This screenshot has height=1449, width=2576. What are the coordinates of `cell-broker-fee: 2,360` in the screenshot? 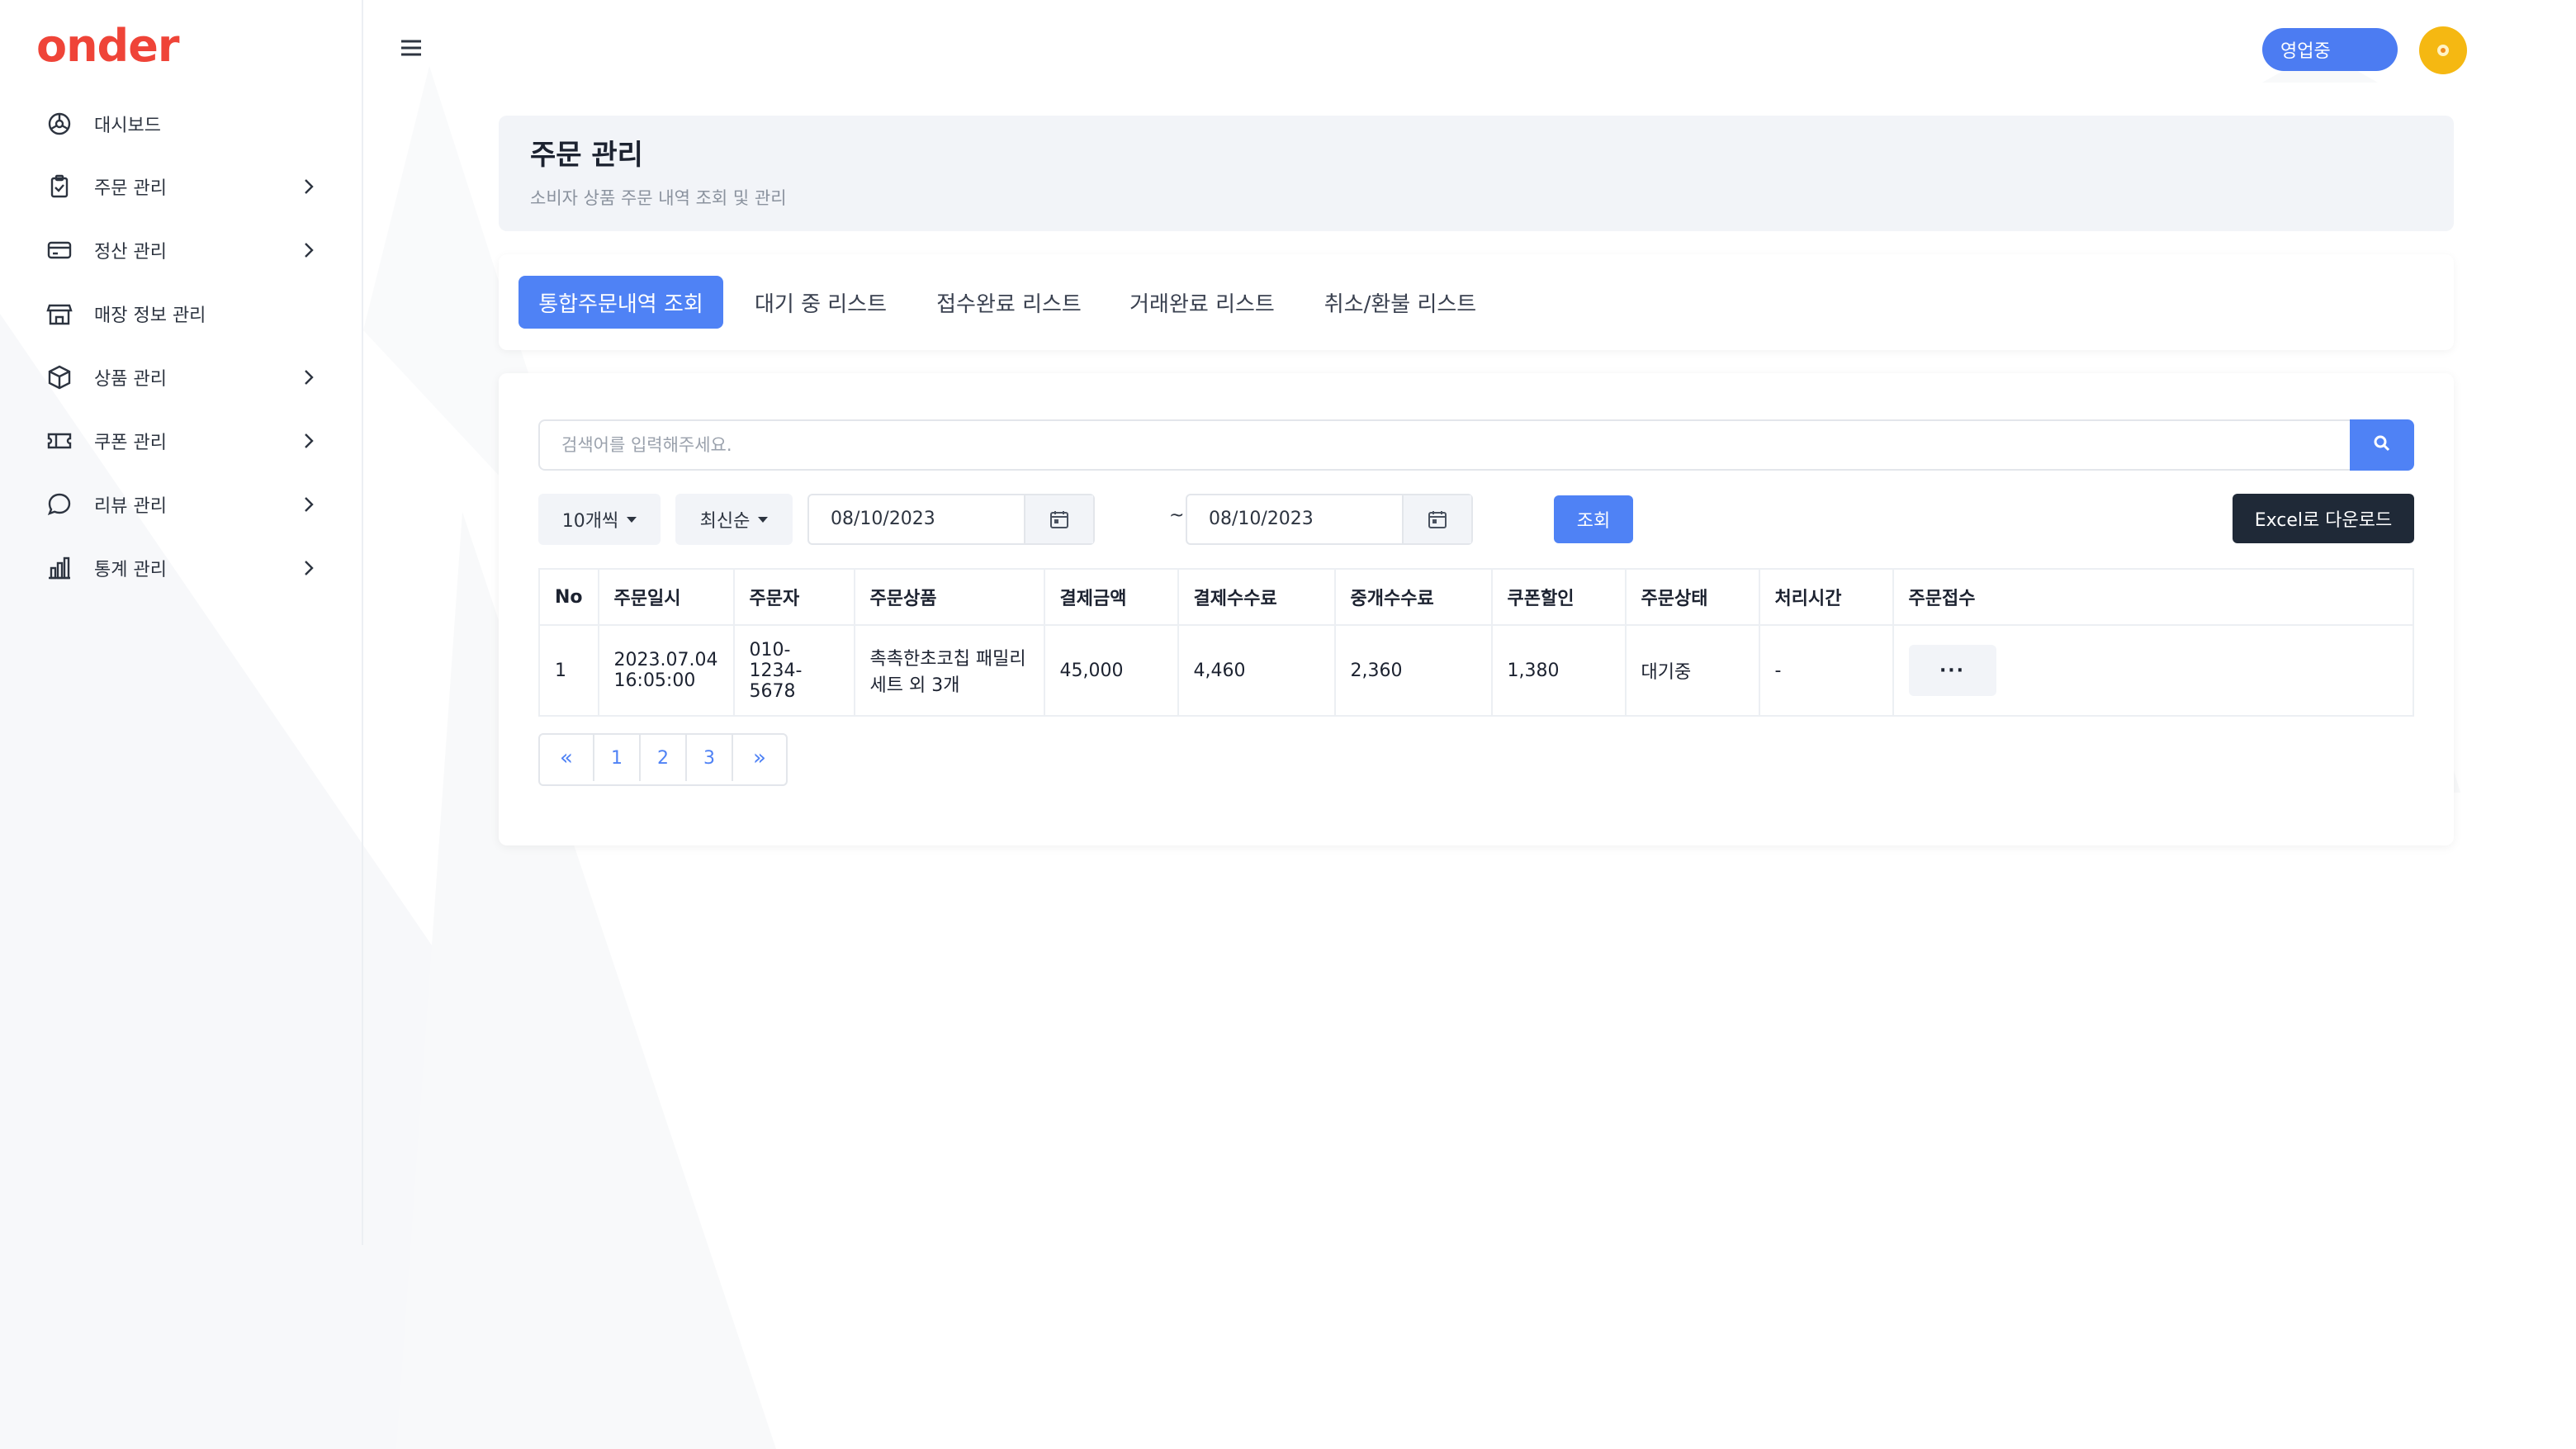 It's located at (1413, 670).